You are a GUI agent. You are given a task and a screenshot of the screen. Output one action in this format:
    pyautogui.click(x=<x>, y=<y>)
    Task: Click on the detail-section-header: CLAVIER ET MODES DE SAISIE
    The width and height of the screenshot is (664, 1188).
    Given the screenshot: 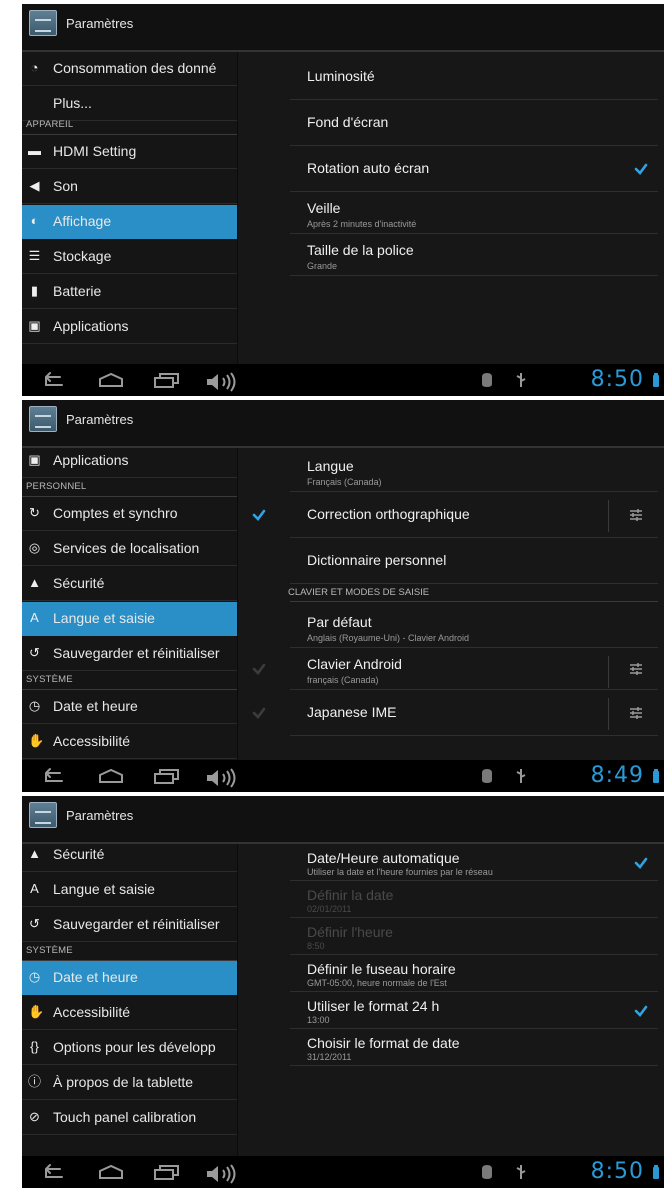 What is the action you would take?
    pyautogui.click(x=473, y=593)
    